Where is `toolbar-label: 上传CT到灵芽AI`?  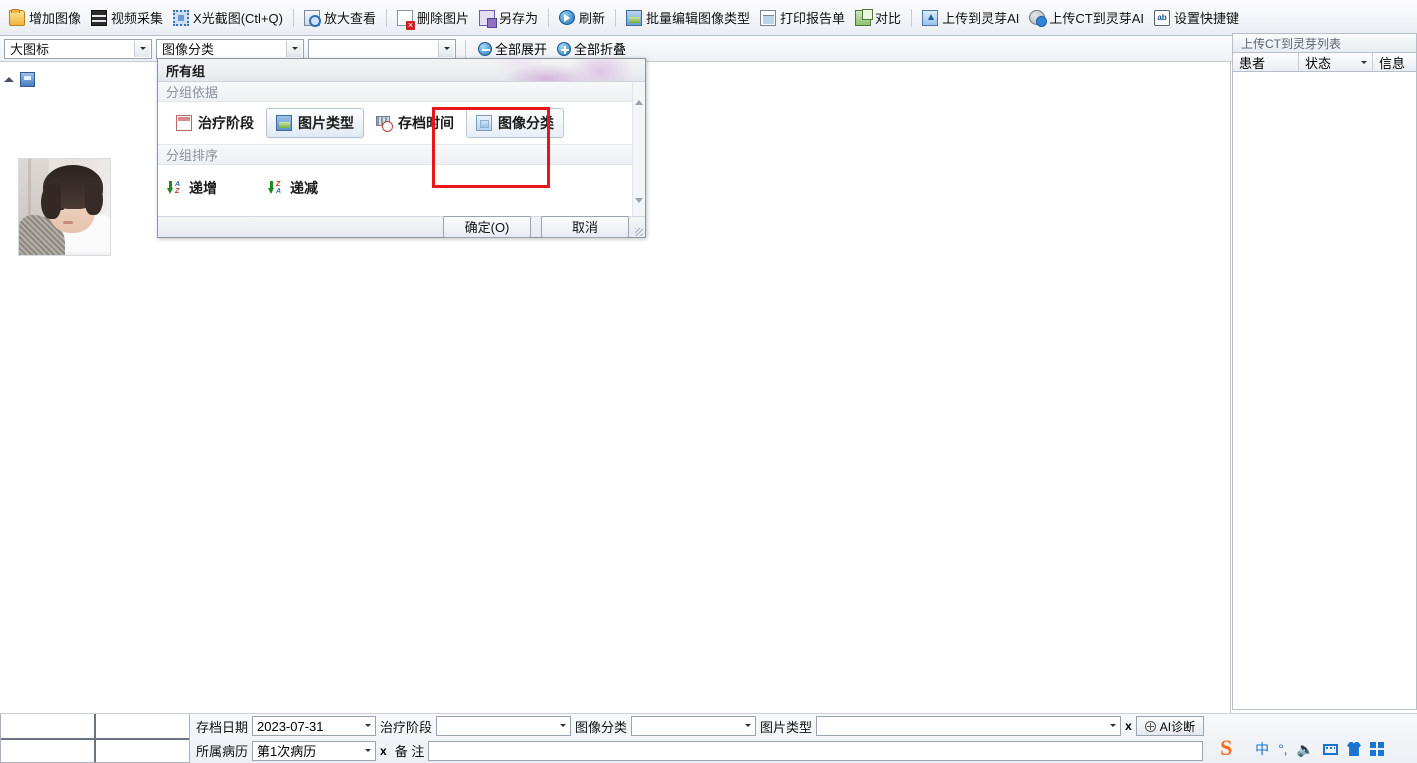
toolbar-label: 上传CT到灵芽AI is located at coordinates (1096, 18).